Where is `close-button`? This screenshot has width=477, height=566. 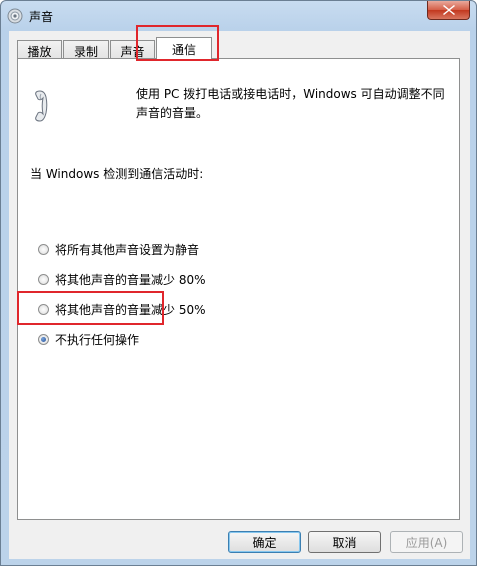
close-button is located at coordinates (448, 10).